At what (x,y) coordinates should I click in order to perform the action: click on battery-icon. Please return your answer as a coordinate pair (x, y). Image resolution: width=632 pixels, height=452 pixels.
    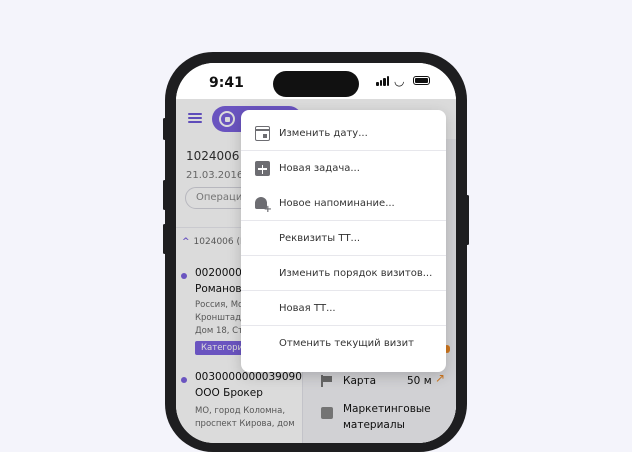
    Looking at the image, I should click on (421, 80).